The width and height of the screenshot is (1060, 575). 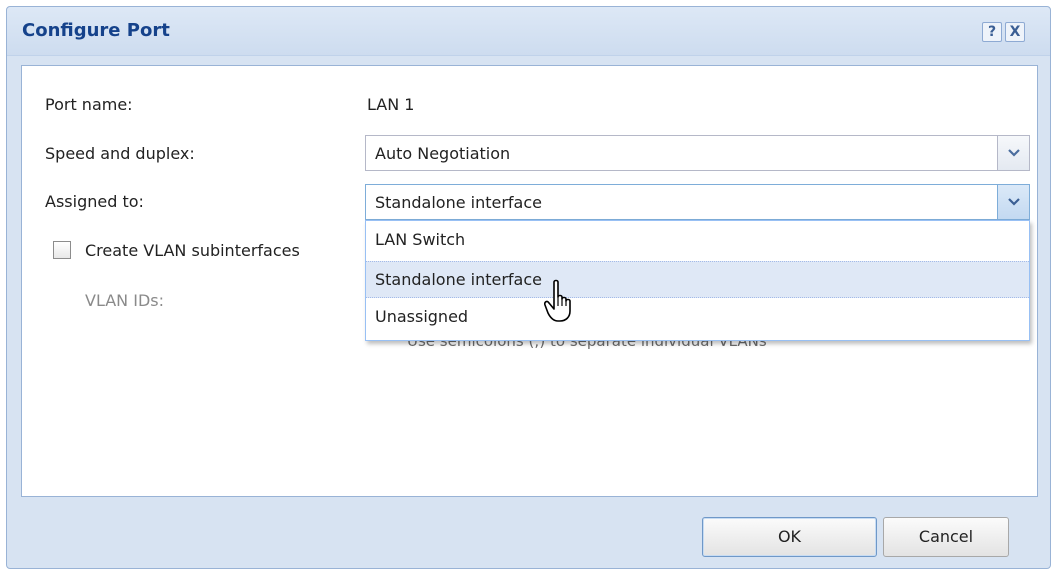 I want to click on assigned-to-trigger, so click(x=1013, y=202).